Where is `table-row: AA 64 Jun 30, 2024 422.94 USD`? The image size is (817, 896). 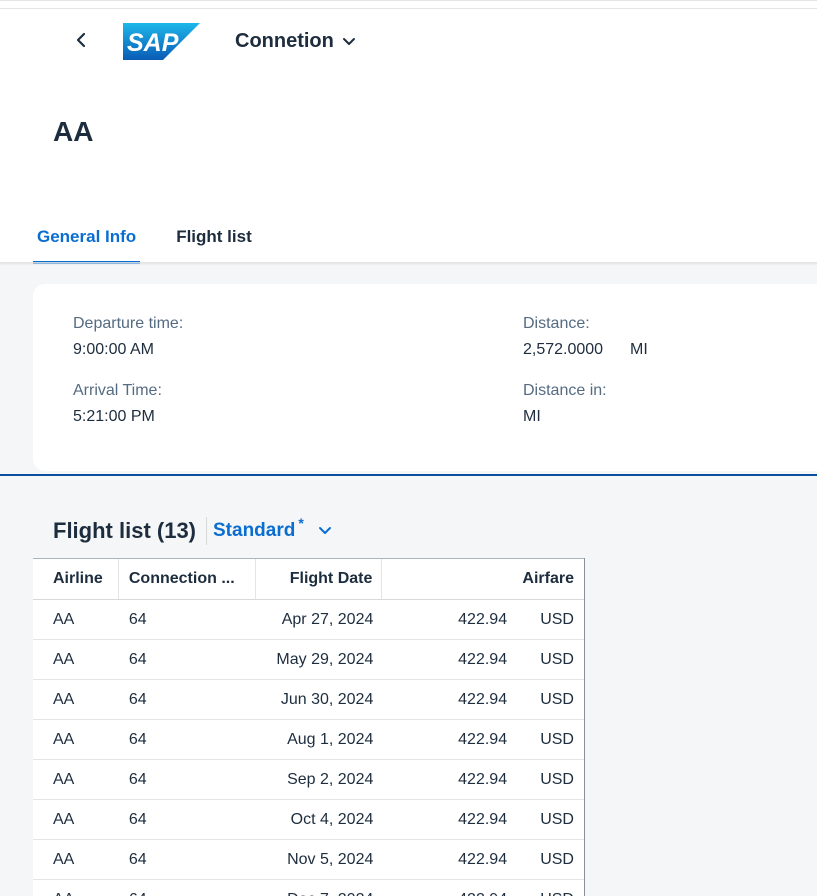
table-row: AA 64 Jun 30, 2024 422.94 USD is located at coordinates (308, 700).